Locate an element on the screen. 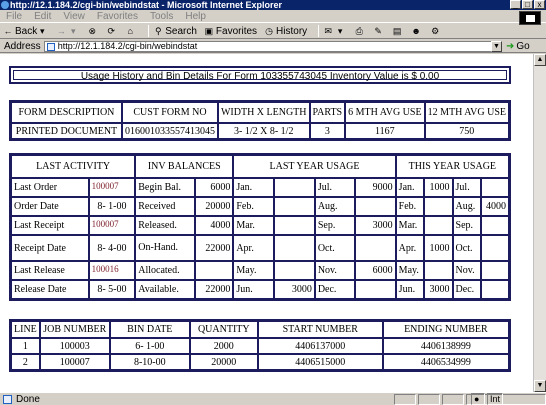  go-arrow-icon: ➜ is located at coordinates (510, 46).